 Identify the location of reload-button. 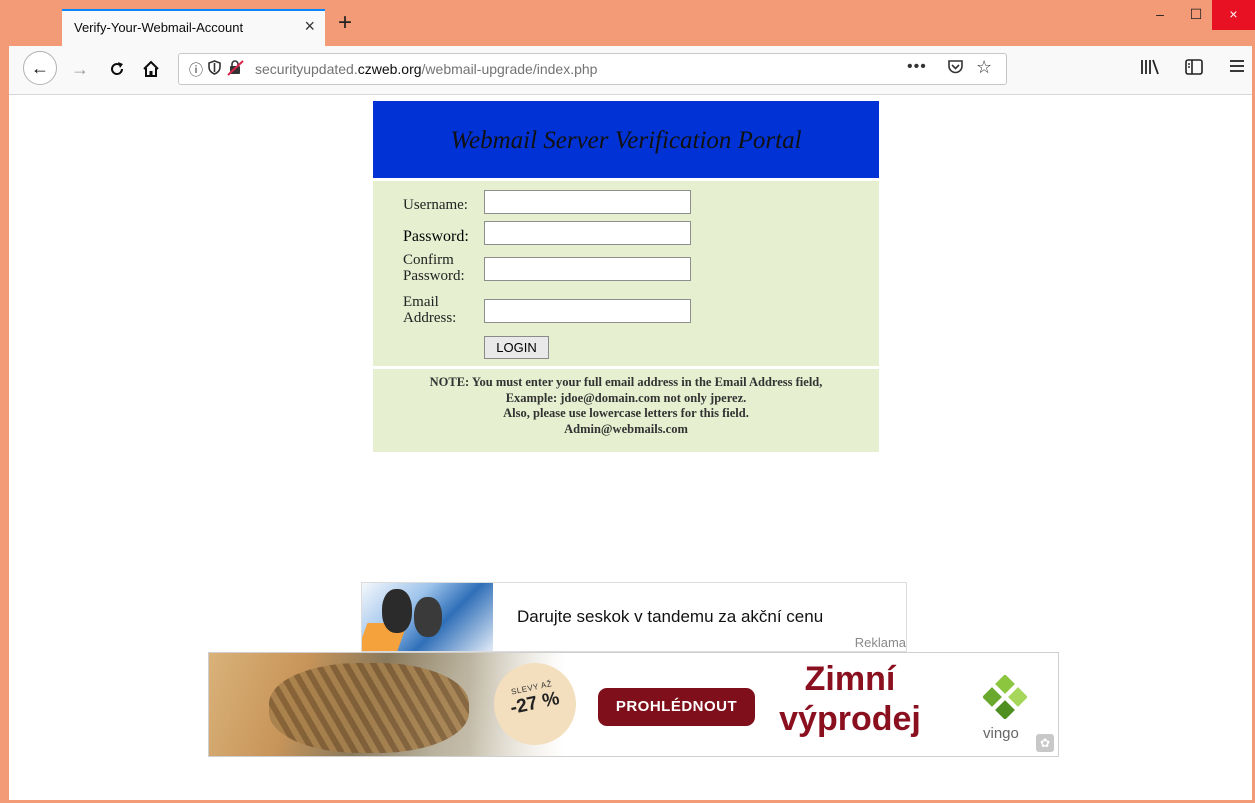
(117, 69).